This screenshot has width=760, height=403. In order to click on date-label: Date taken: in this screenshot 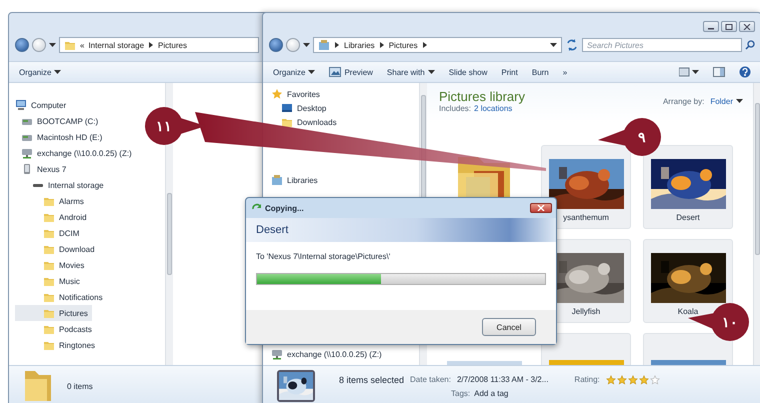, I will do `click(430, 379)`.